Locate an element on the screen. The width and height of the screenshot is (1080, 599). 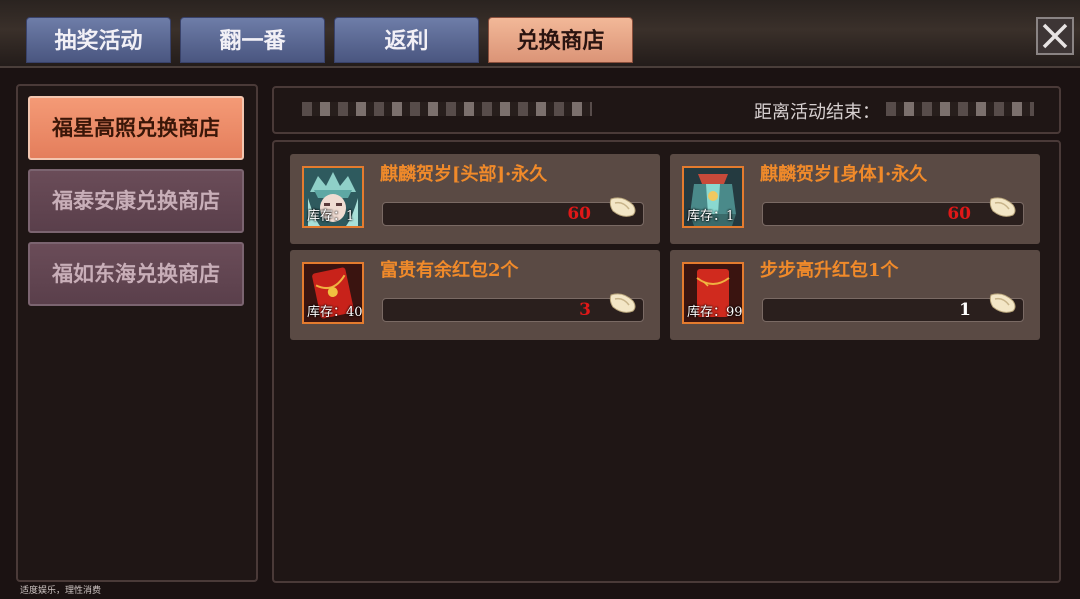
redacted-text is located at coordinates (447, 109).